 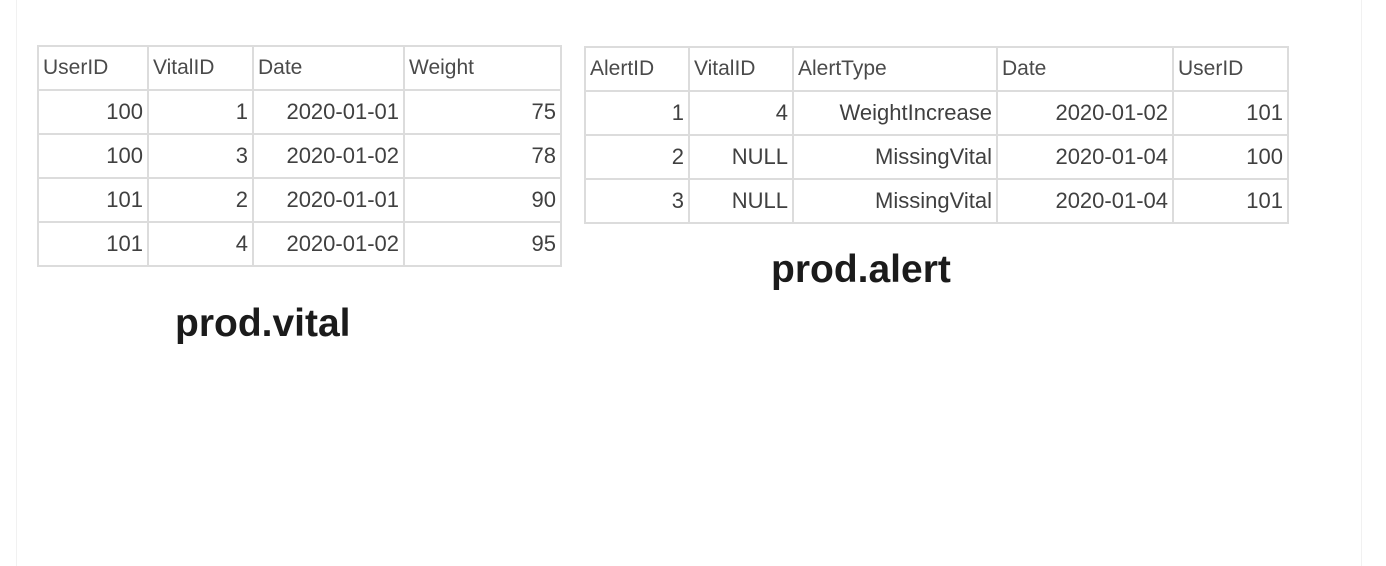 What do you see at coordinates (861, 269) in the screenshot?
I see `alert-table-caption: prod.alert` at bounding box center [861, 269].